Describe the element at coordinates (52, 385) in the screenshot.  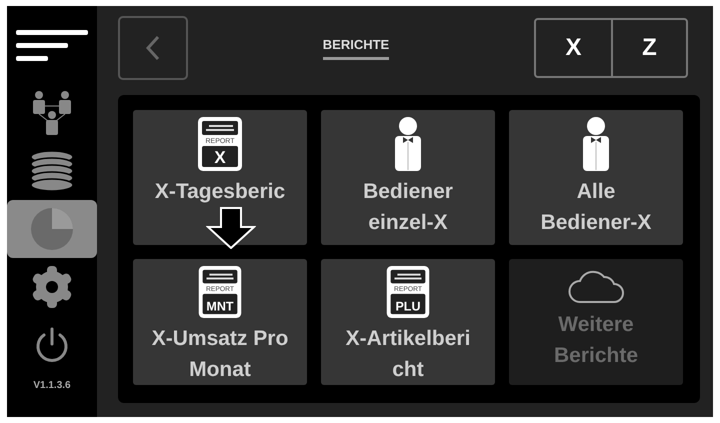
I see `version-label: V1.1.3.6` at that location.